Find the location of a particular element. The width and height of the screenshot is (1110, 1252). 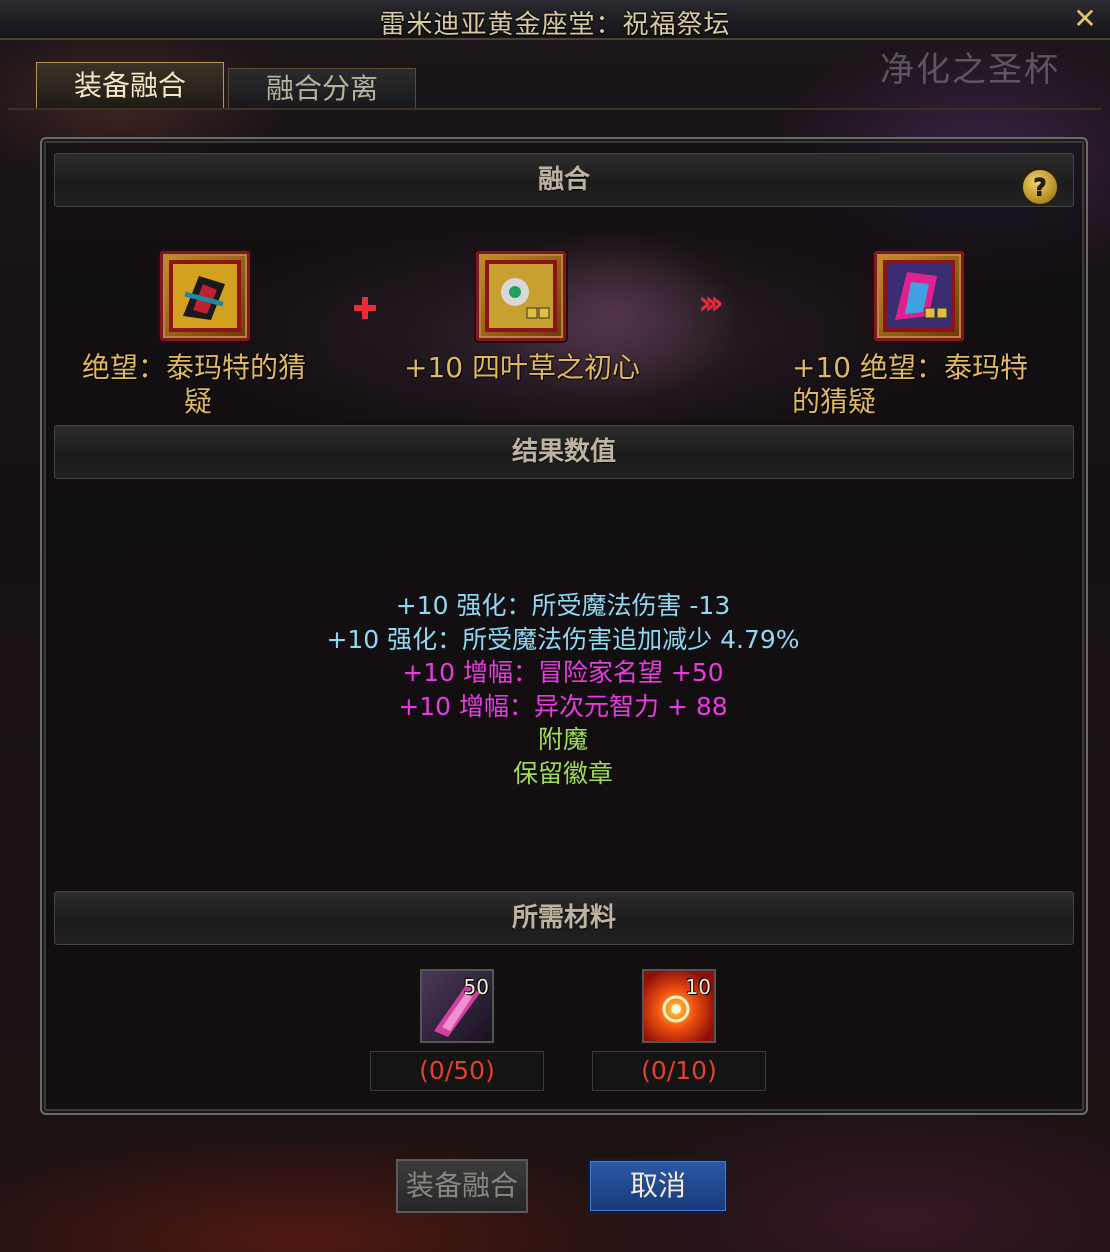

source-item-slot is located at coordinates (205, 296).